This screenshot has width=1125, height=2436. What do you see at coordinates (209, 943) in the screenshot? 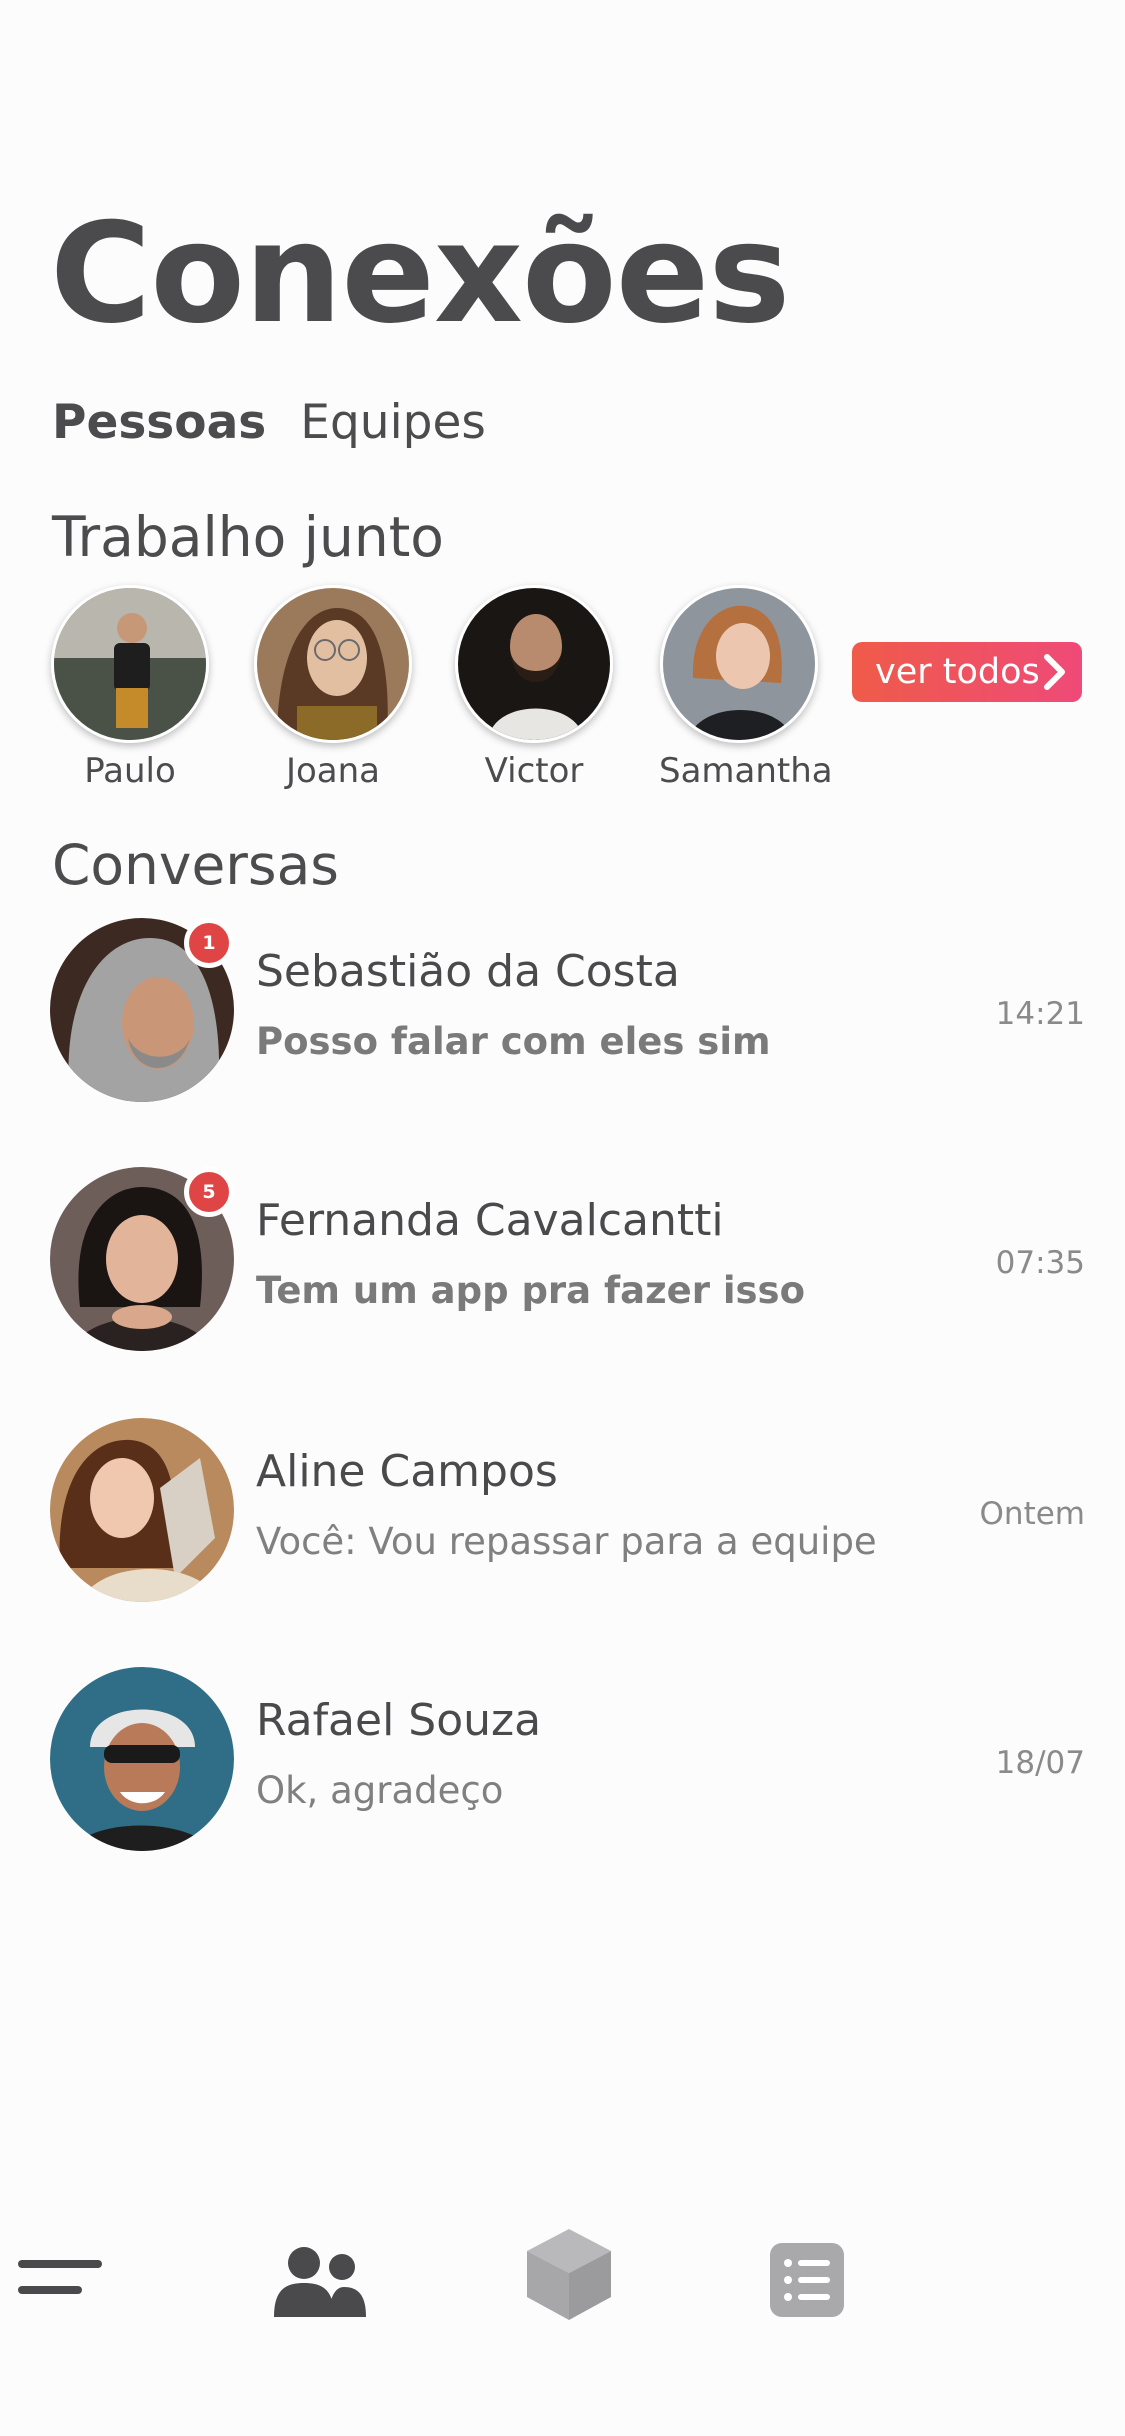
I see `unread-badge: 1` at bounding box center [209, 943].